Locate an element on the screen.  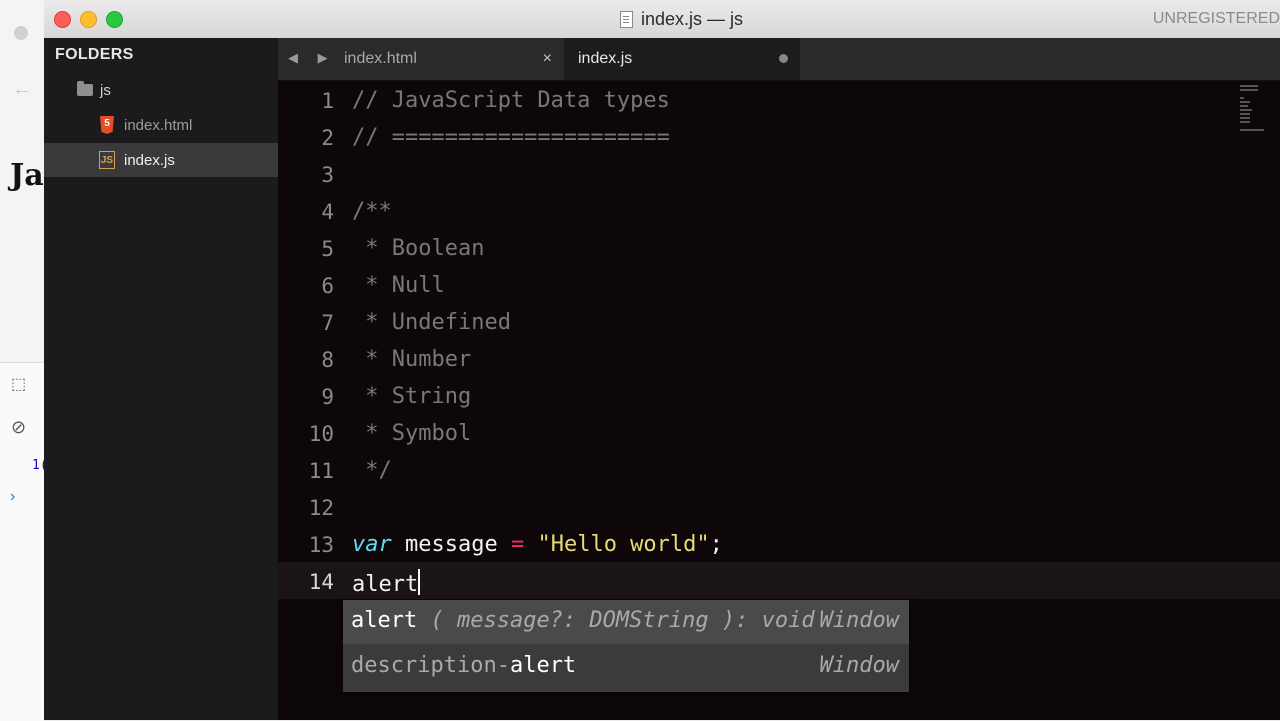
line-number: 3 is located at coordinates (327, 175).